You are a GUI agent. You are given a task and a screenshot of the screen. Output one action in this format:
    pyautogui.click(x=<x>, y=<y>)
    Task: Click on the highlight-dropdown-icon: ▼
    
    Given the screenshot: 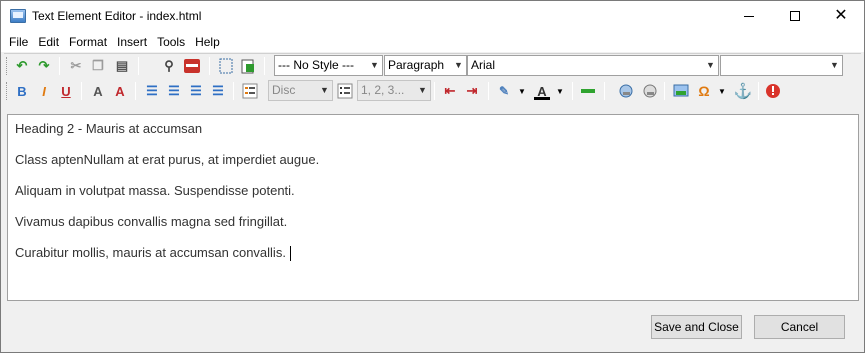 What is the action you would take?
    pyautogui.click(x=522, y=91)
    